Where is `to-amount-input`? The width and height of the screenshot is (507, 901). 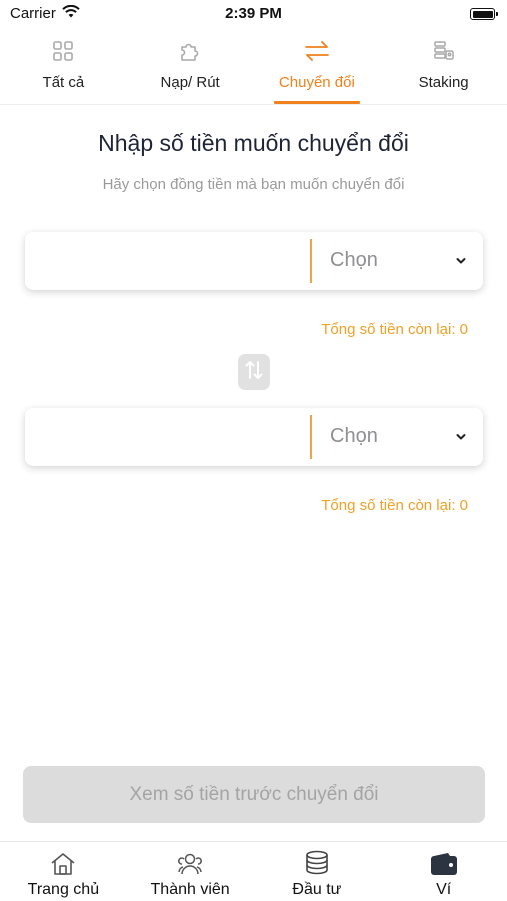
to-amount-input is located at coordinates (167, 437).